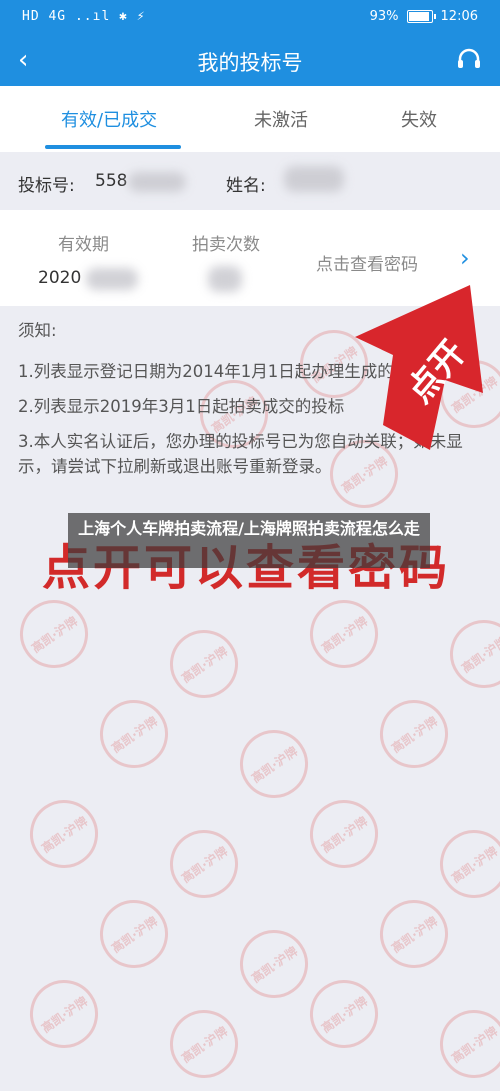  What do you see at coordinates (469, 60) in the screenshot?
I see `headset-icon` at bounding box center [469, 60].